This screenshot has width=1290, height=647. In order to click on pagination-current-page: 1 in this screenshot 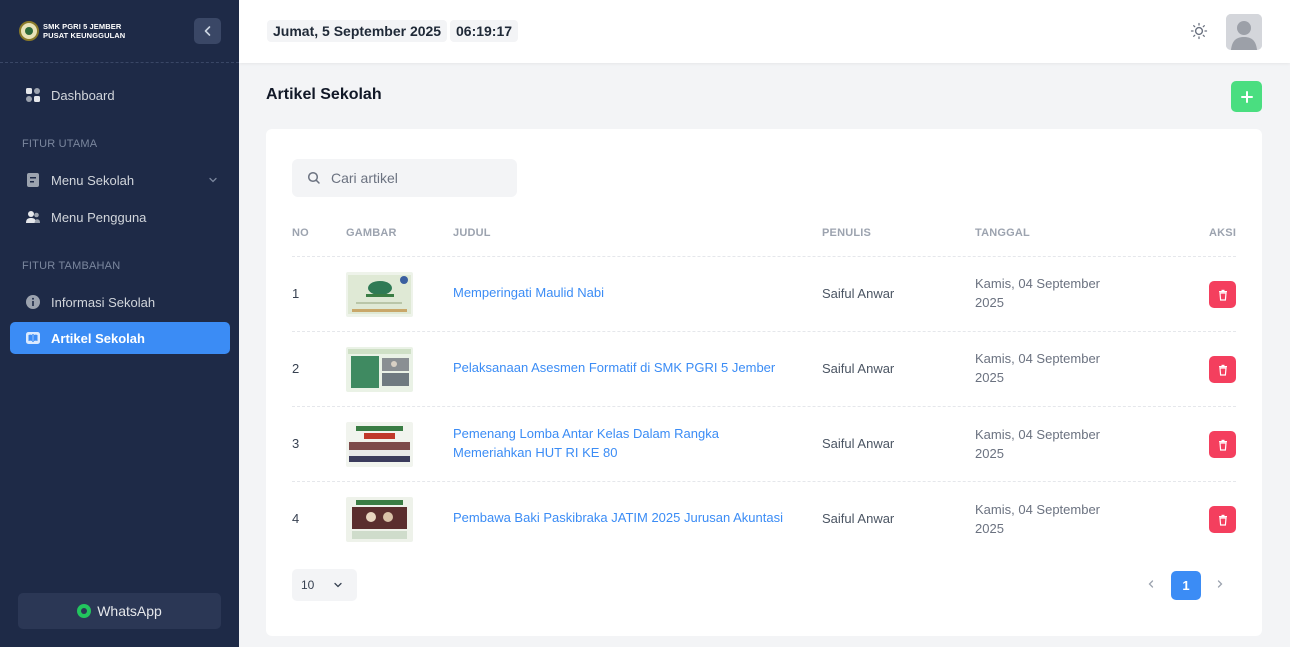, I will do `click(1186, 585)`.